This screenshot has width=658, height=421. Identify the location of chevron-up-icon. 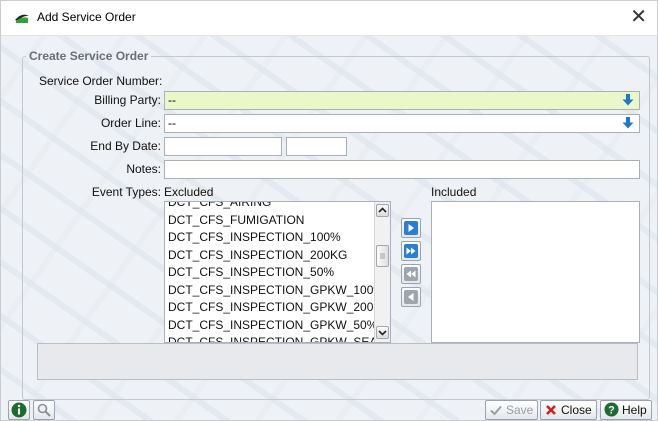
(382, 210).